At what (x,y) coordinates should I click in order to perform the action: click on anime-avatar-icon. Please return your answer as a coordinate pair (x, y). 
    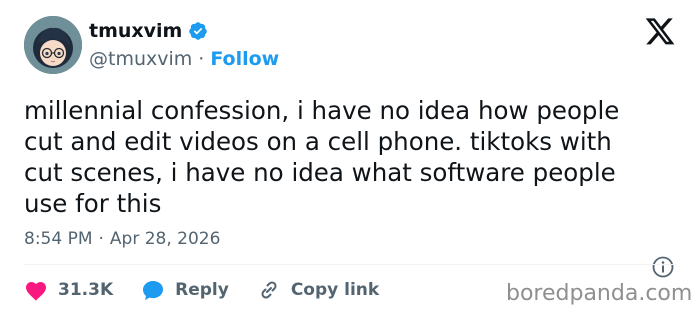
    Looking at the image, I should click on (53, 45).